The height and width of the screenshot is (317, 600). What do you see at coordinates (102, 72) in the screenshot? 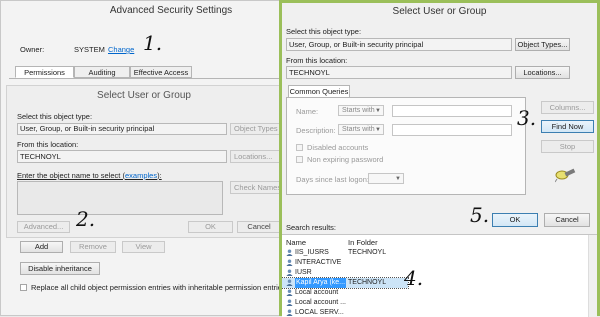
I see `tab-auditing: Auditing` at bounding box center [102, 72].